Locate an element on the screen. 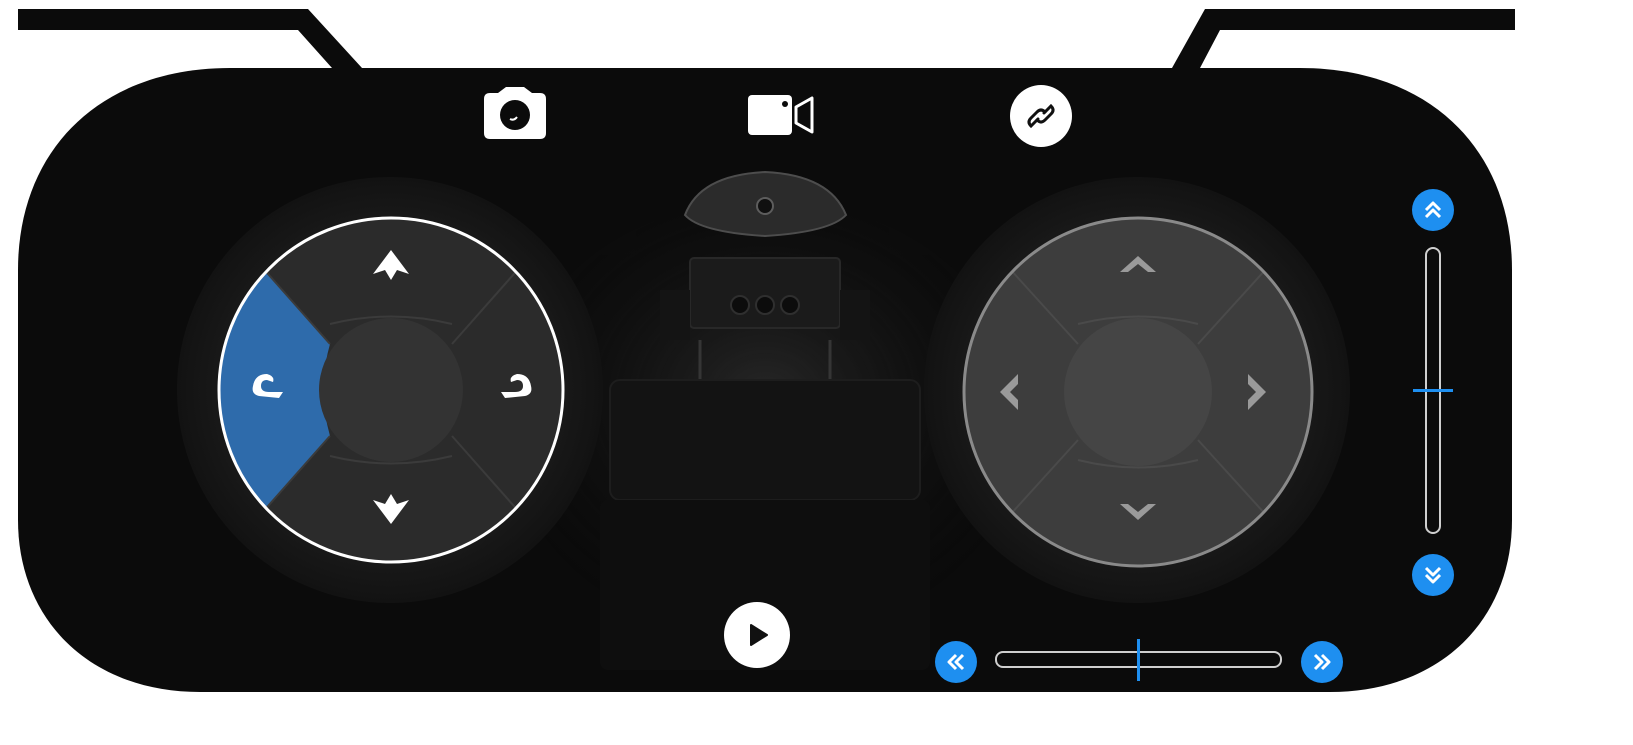  capture-photo-button is located at coordinates (515, 113).